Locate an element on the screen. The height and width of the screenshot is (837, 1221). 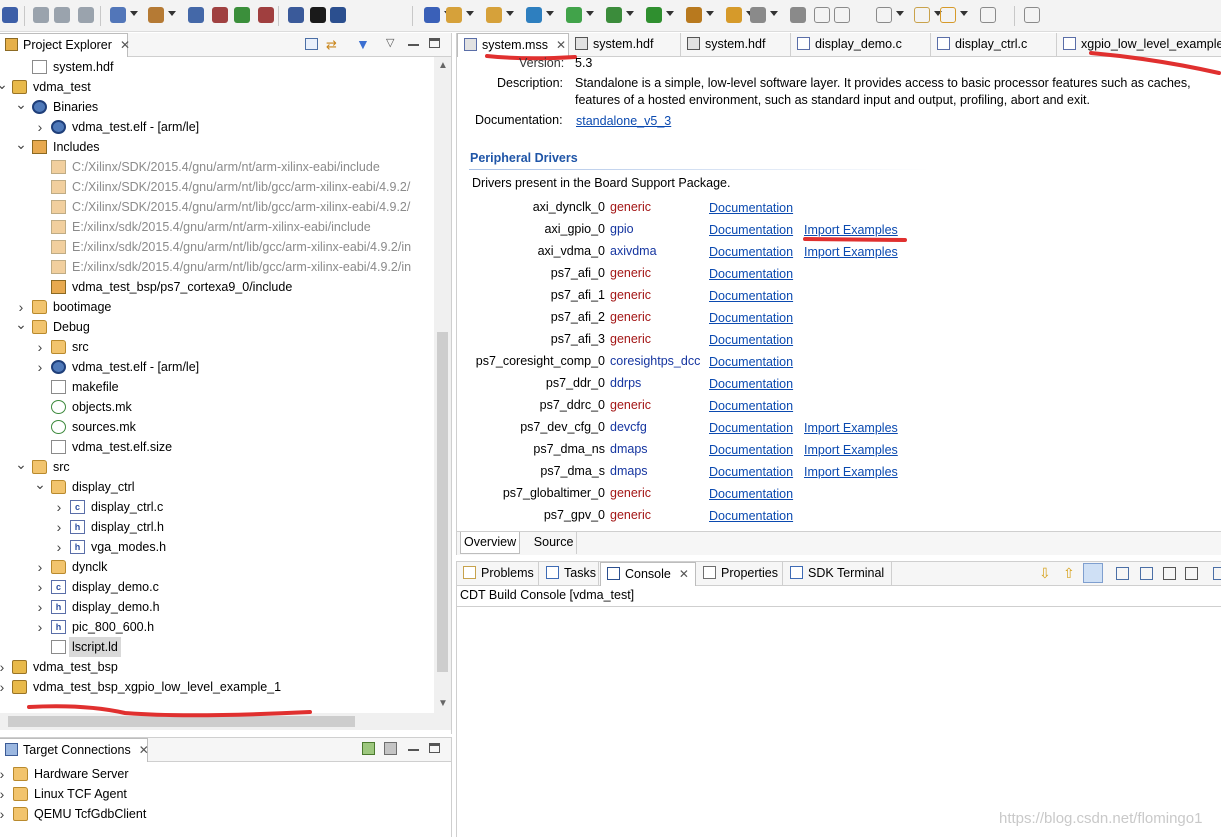
tree-item: › vdma_test_bsp_xgpio_low_level_example_1 is located at coordinates (217, 687).